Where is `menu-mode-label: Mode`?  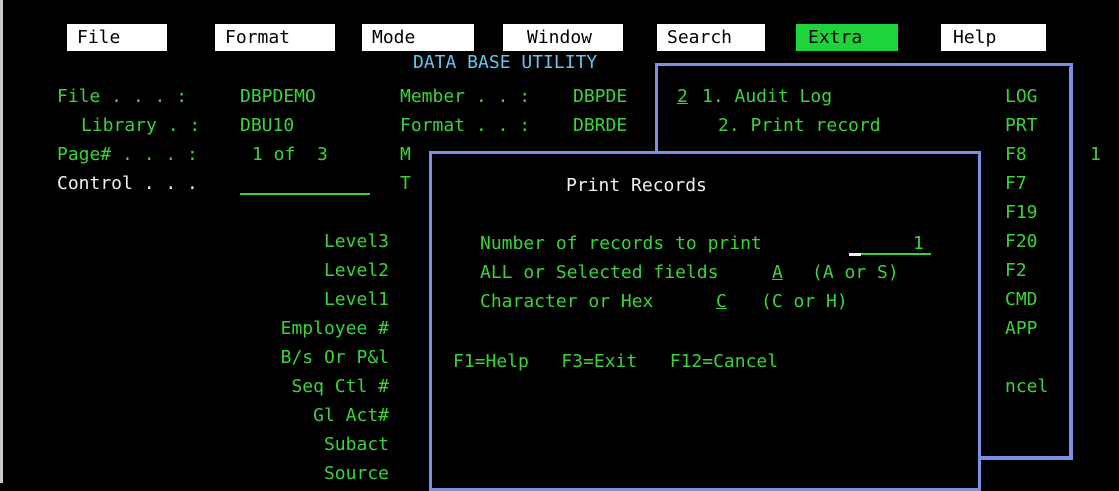 menu-mode-label: Mode is located at coordinates (394, 37).